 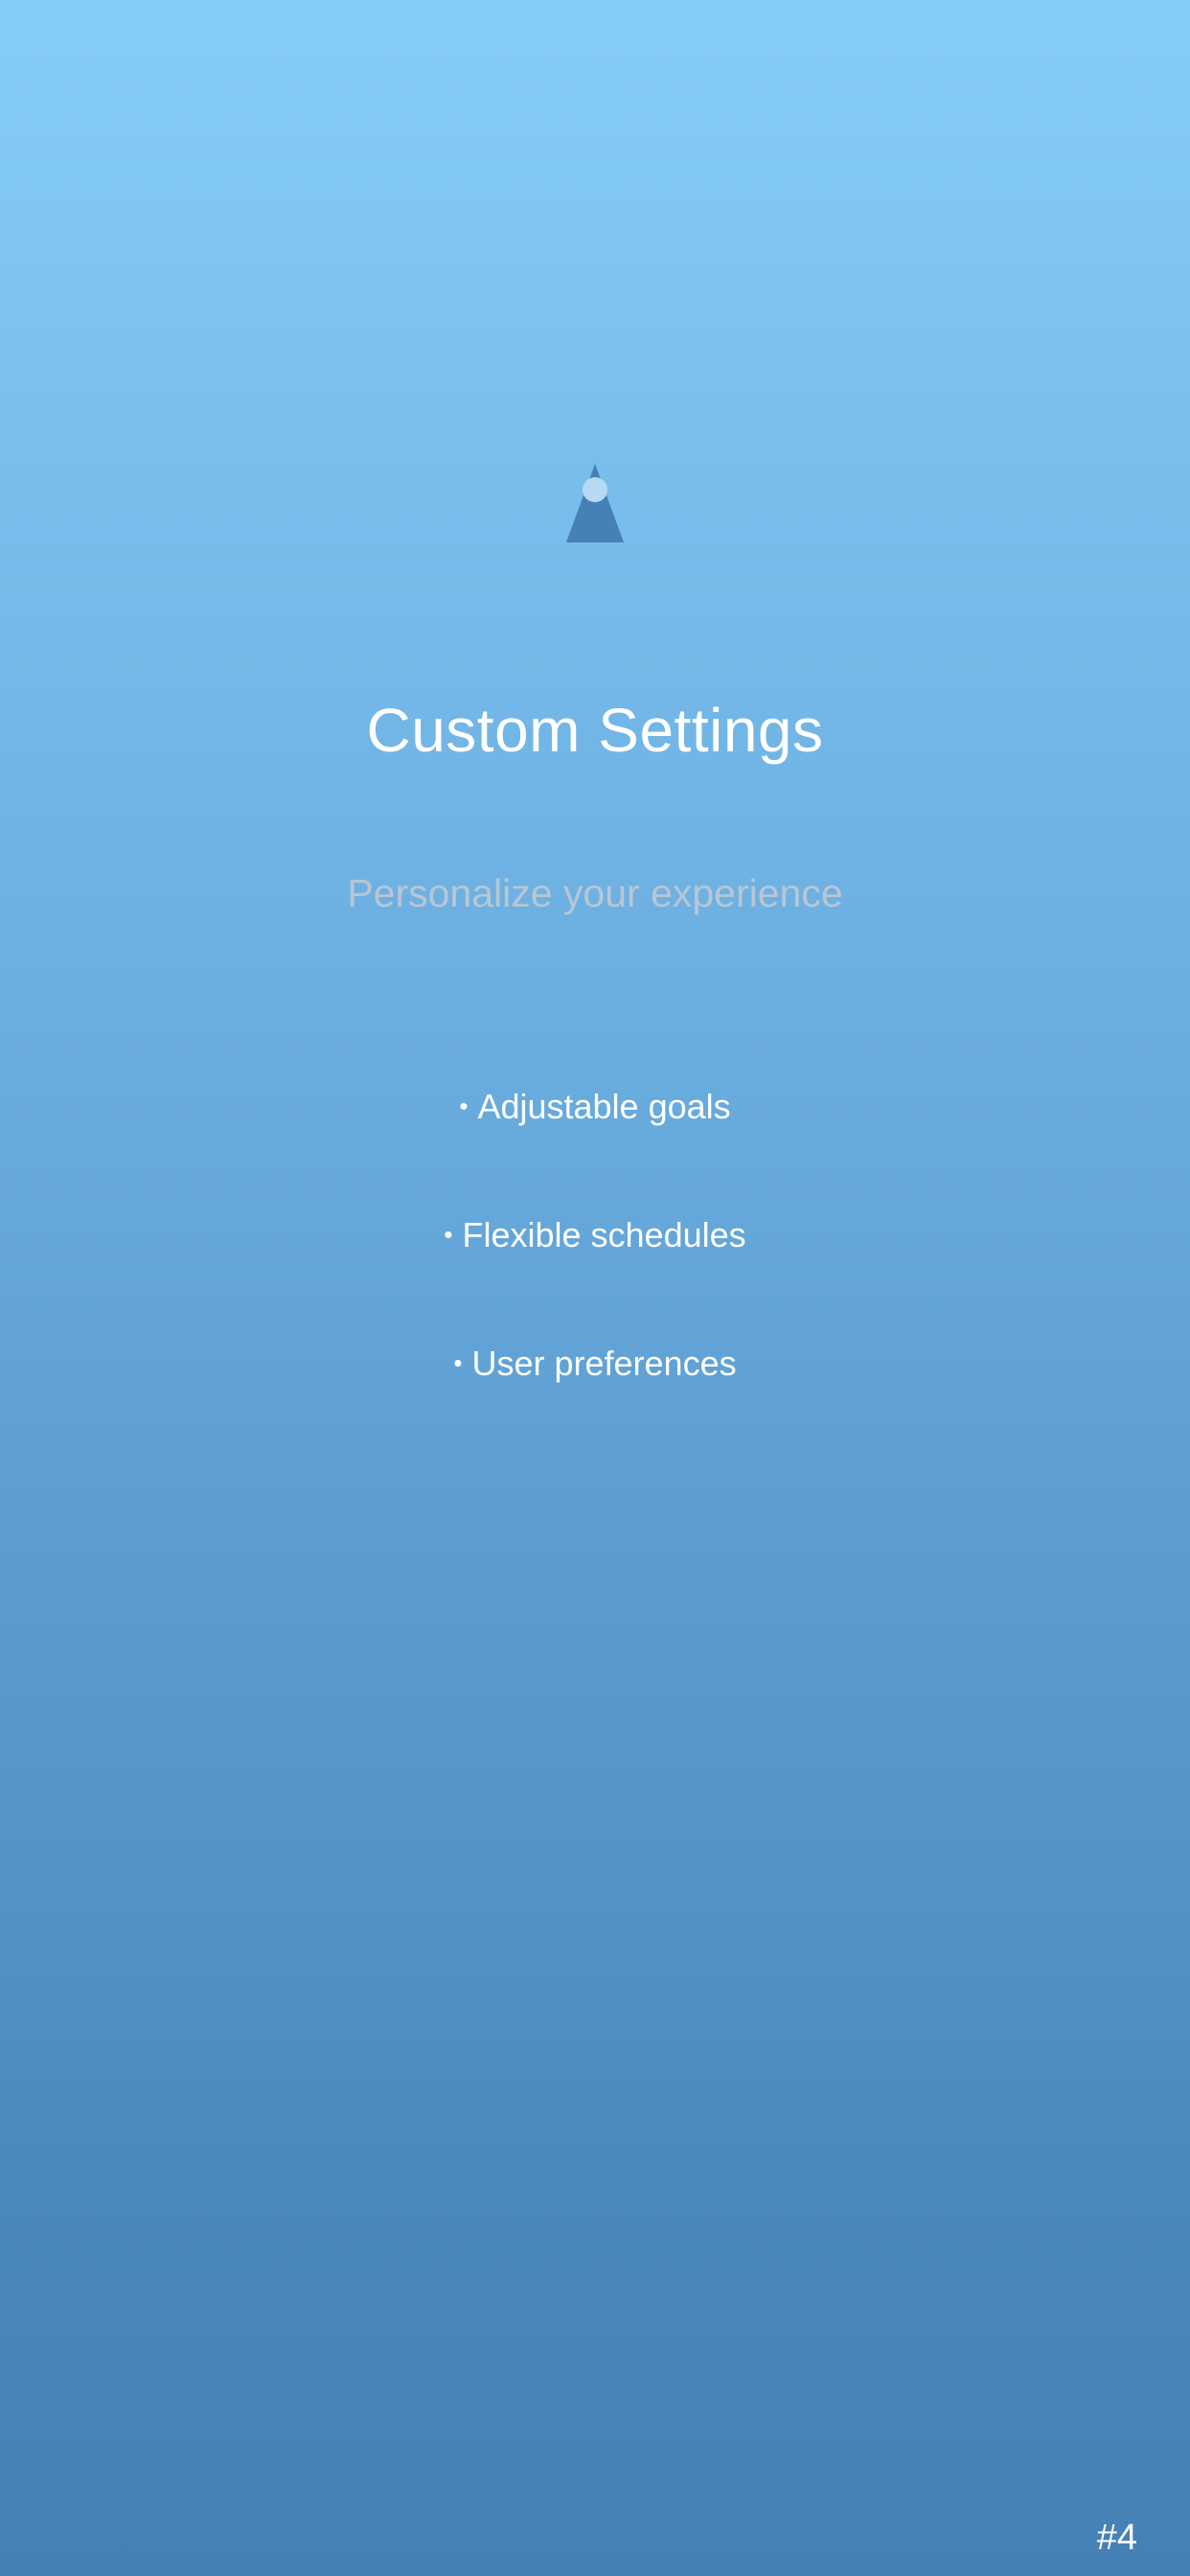 I want to click on page-title: Custom Settings, so click(x=595, y=730).